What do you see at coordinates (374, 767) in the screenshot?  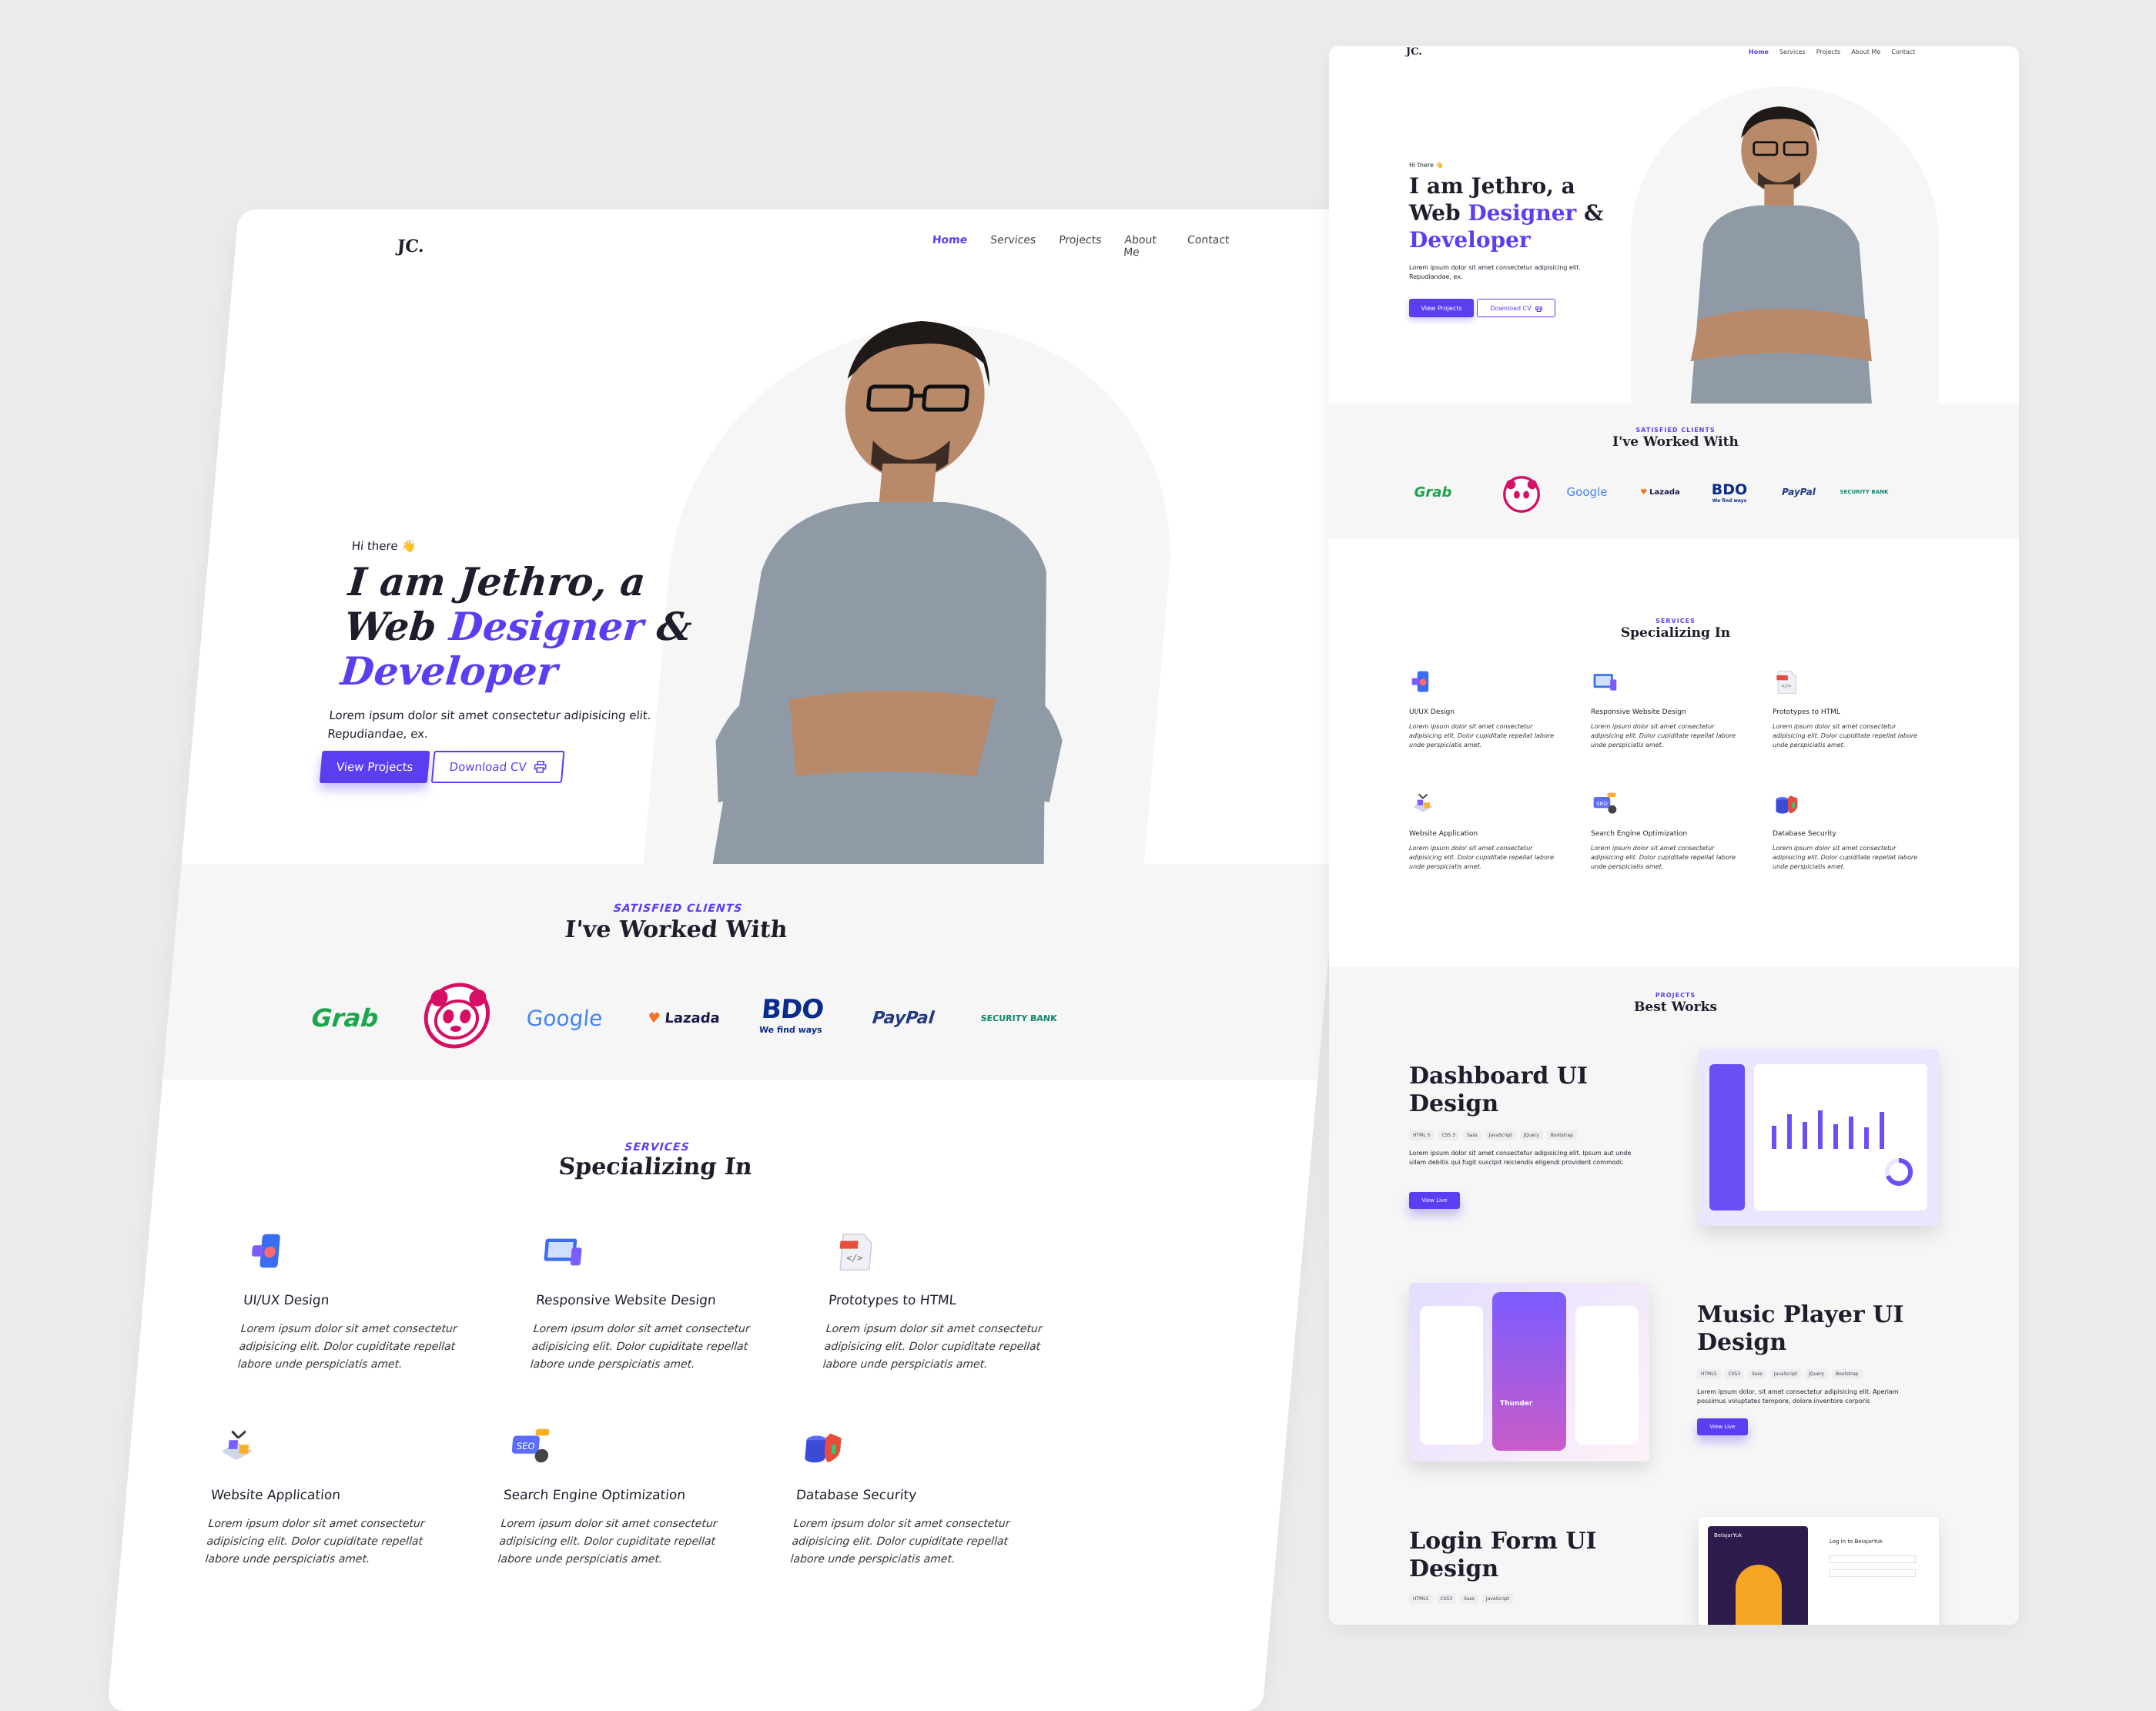 I see `view-projects-button: View Projects` at bounding box center [374, 767].